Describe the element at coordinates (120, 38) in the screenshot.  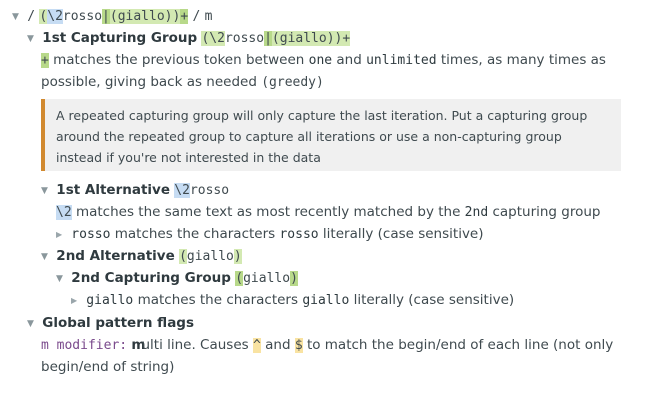
I see `group1-title: 1st Capturing Group` at that location.